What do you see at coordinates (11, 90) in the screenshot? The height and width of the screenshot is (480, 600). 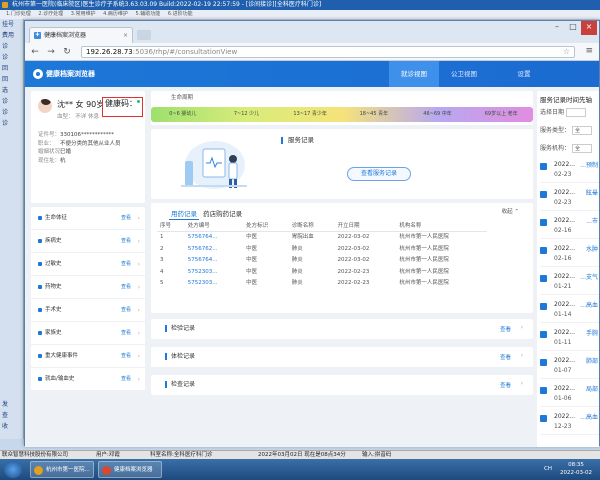 I see `outer-left-item: 选` at bounding box center [11, 90].